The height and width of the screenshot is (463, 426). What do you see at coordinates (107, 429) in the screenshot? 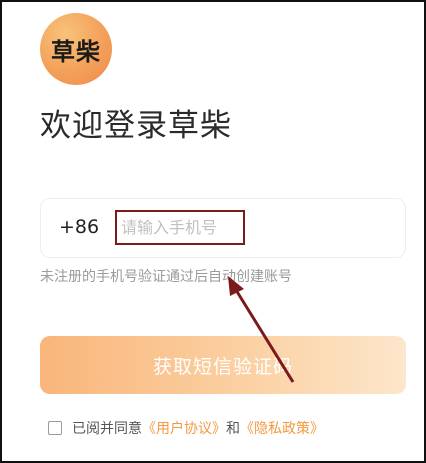
I see `agreement-prefix: 已阅并同意` at bounding box center [107, 429].